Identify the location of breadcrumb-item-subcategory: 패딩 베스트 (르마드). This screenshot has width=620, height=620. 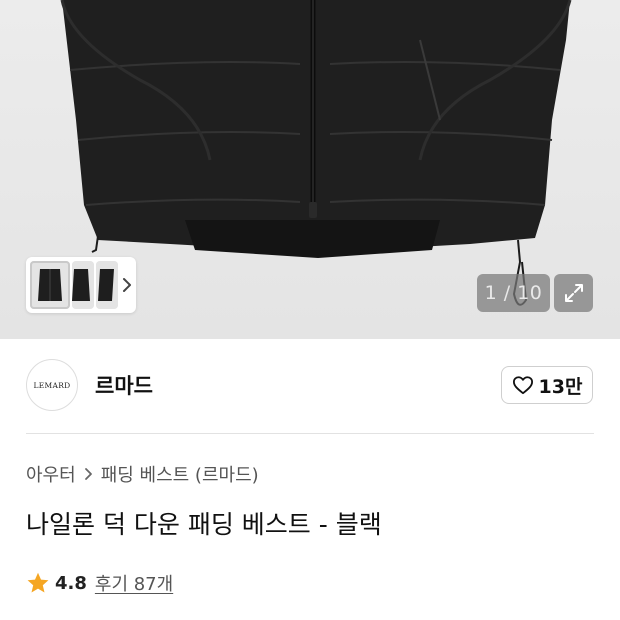
(180, 474).